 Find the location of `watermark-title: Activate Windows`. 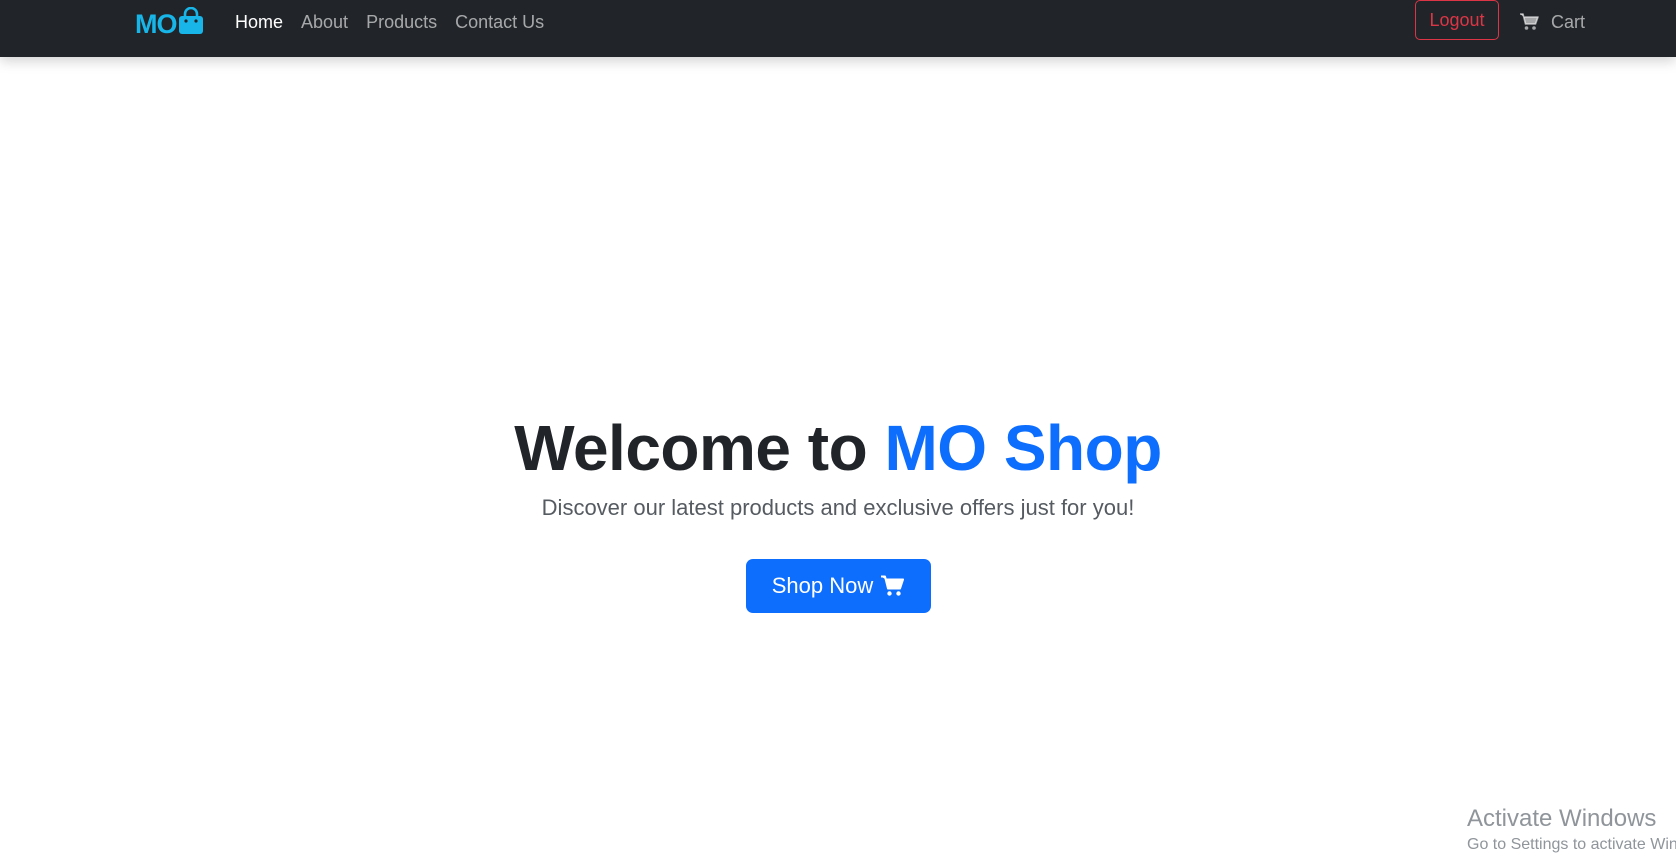

watermark-title: Activate Windows is located at coordinates (1562, 818).